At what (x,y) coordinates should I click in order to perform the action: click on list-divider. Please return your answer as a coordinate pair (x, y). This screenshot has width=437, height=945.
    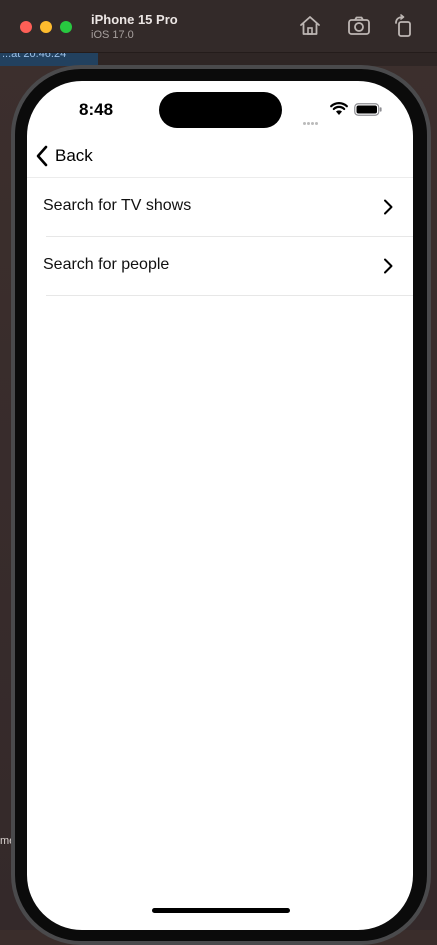
    Looking at the image, I should click on (229, 295).